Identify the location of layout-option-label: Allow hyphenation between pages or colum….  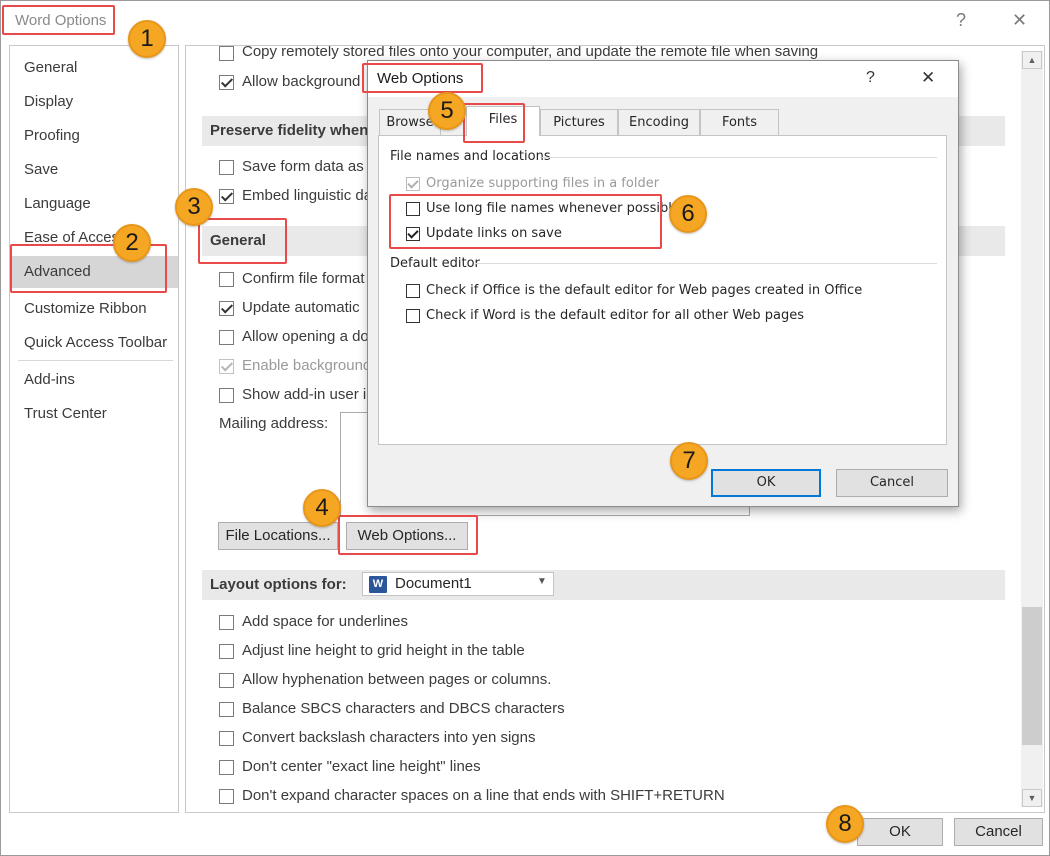
(397, 679).